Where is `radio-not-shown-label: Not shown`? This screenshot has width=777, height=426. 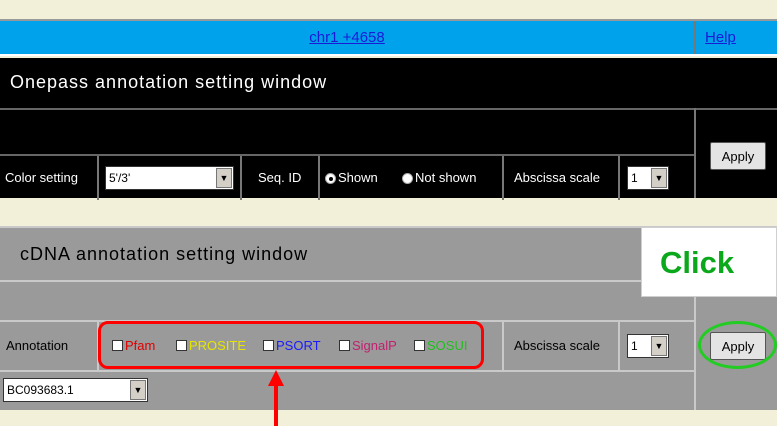
radio-not-shown-label: Not shown is located at coordinates (446, 177).